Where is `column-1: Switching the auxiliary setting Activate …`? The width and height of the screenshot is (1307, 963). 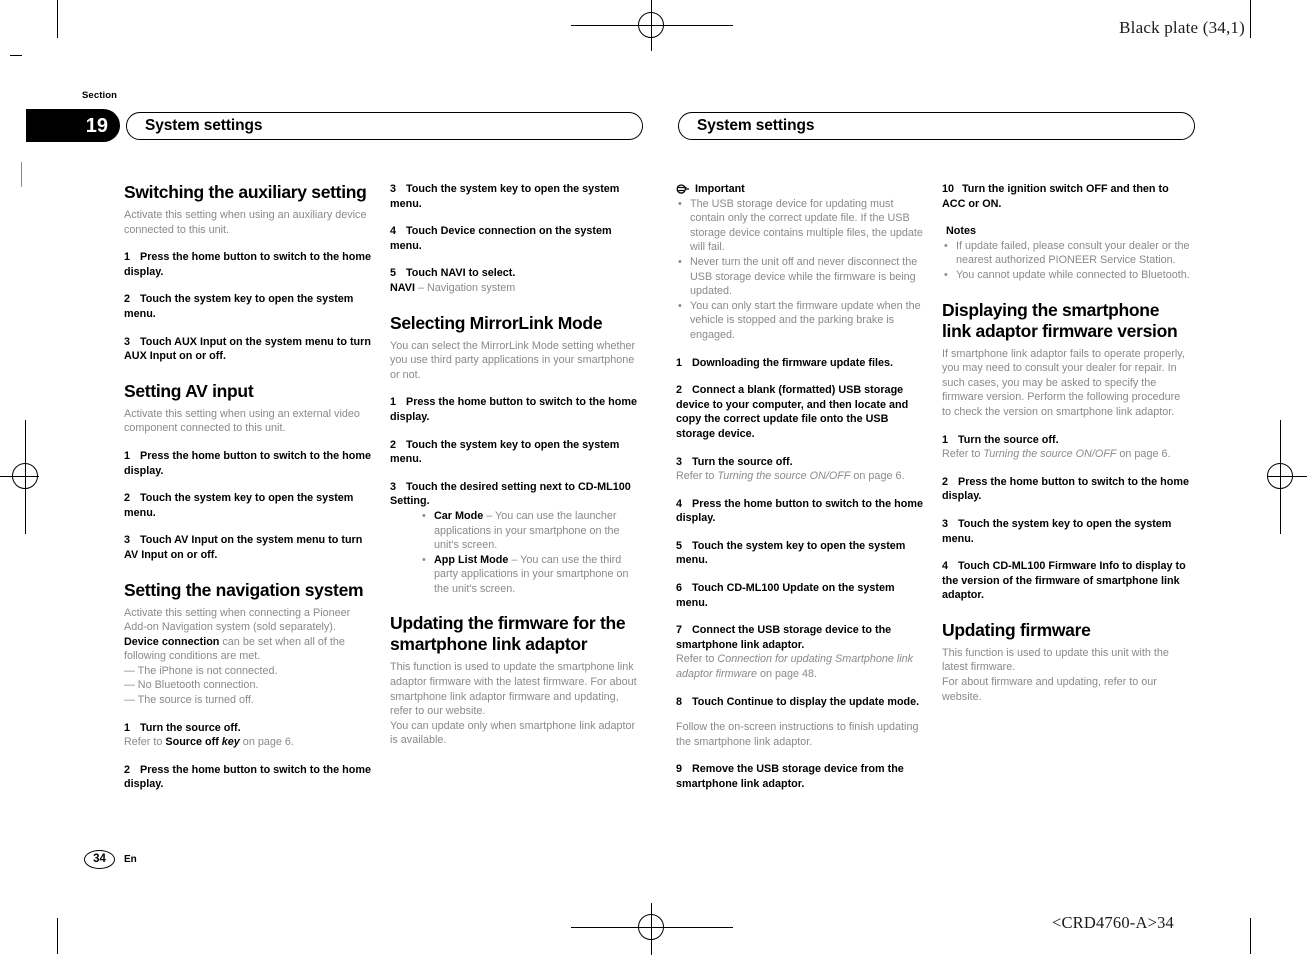
column-1: Switching the auxiliary setting Activate … is located at coordinates (248, 487).